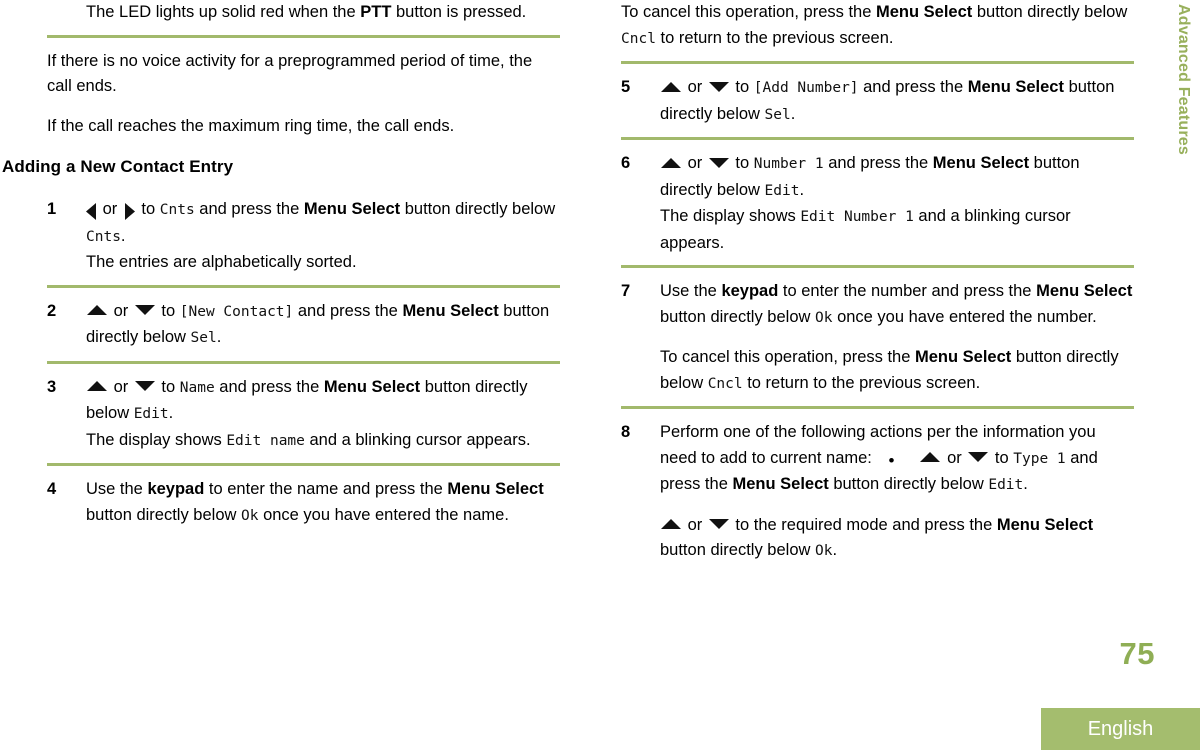 The width and height of the screenshot is (1200, 750). I want to click on cancel-post: to return to the previous screen., so click(774, 37).